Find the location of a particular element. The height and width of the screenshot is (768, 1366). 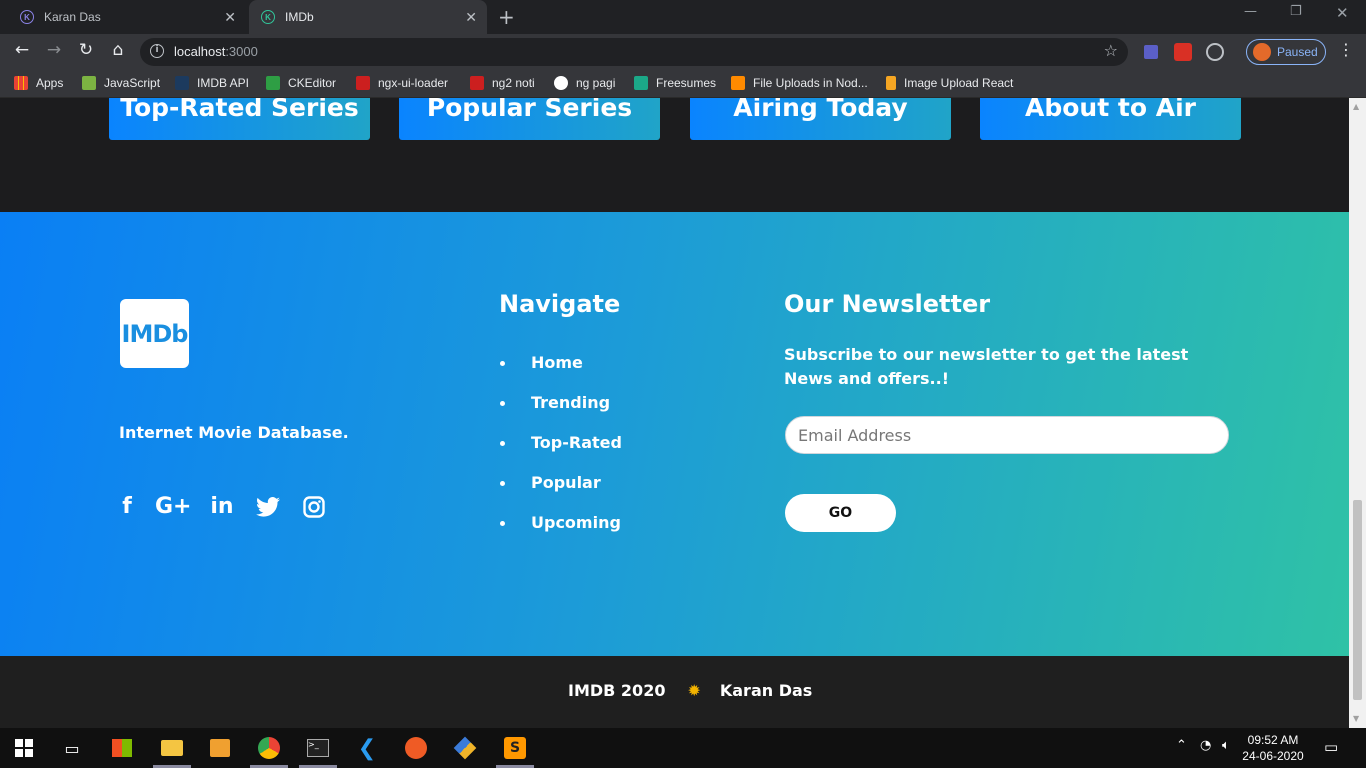

twitter-bird-shape is located at coordinates (268, 507).